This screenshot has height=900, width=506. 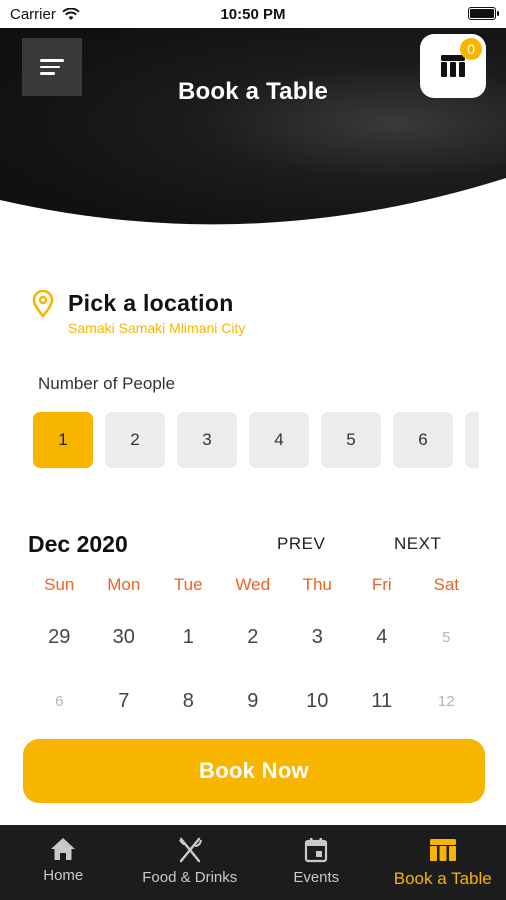 What do you see at coordinates (59, 637) in the screenshot?
I see `calendar-day: 29` at bounding box center [59, 637].